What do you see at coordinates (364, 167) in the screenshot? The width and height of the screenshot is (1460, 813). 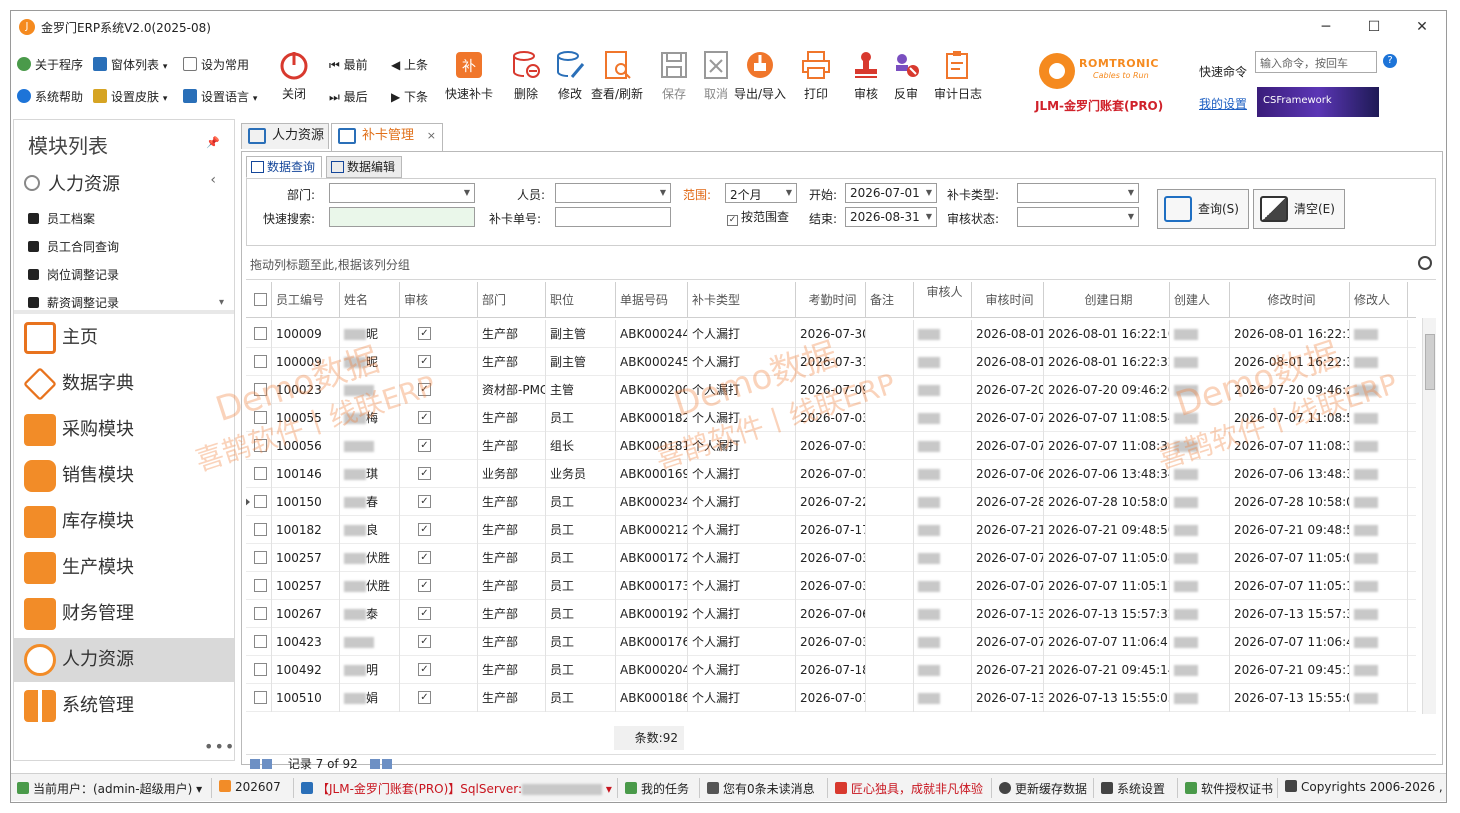 I see `tab-data-edit: 数据编辑` at bounding box center [364, 167].